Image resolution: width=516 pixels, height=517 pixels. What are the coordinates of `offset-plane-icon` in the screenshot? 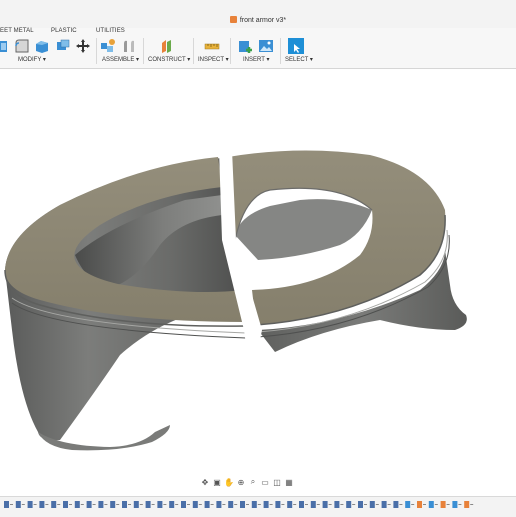 It's located at (167, 46).